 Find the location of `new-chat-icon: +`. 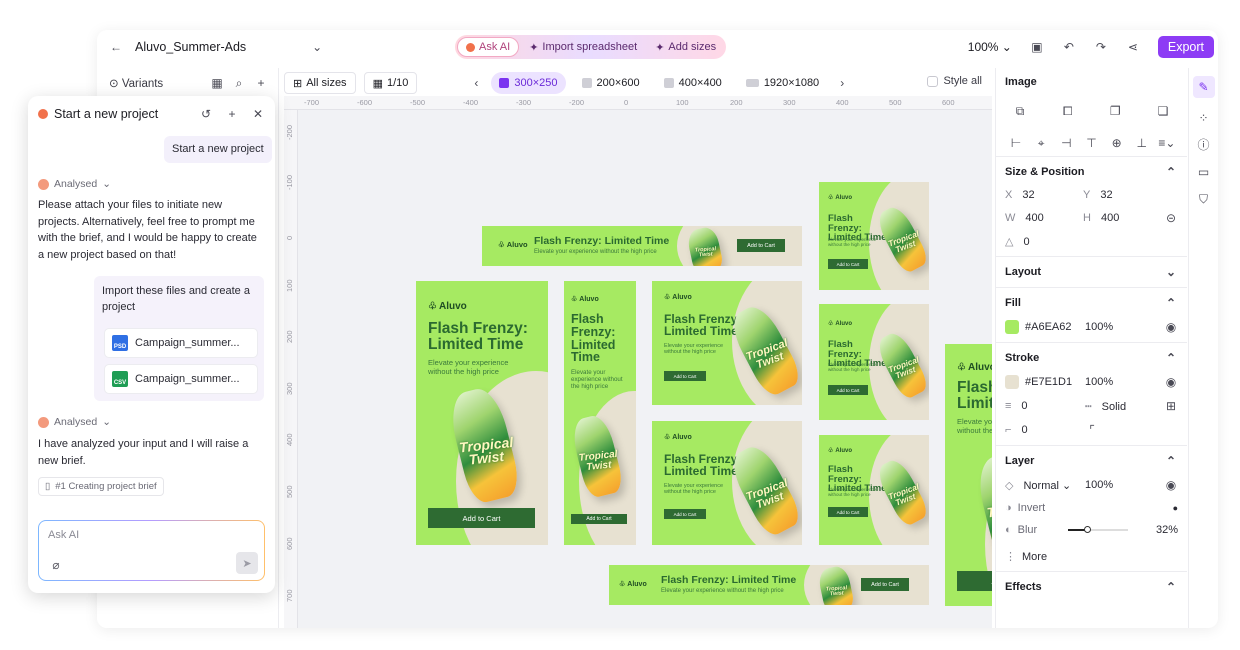

new-chat-icon: + is located at coordinates (232, 114).